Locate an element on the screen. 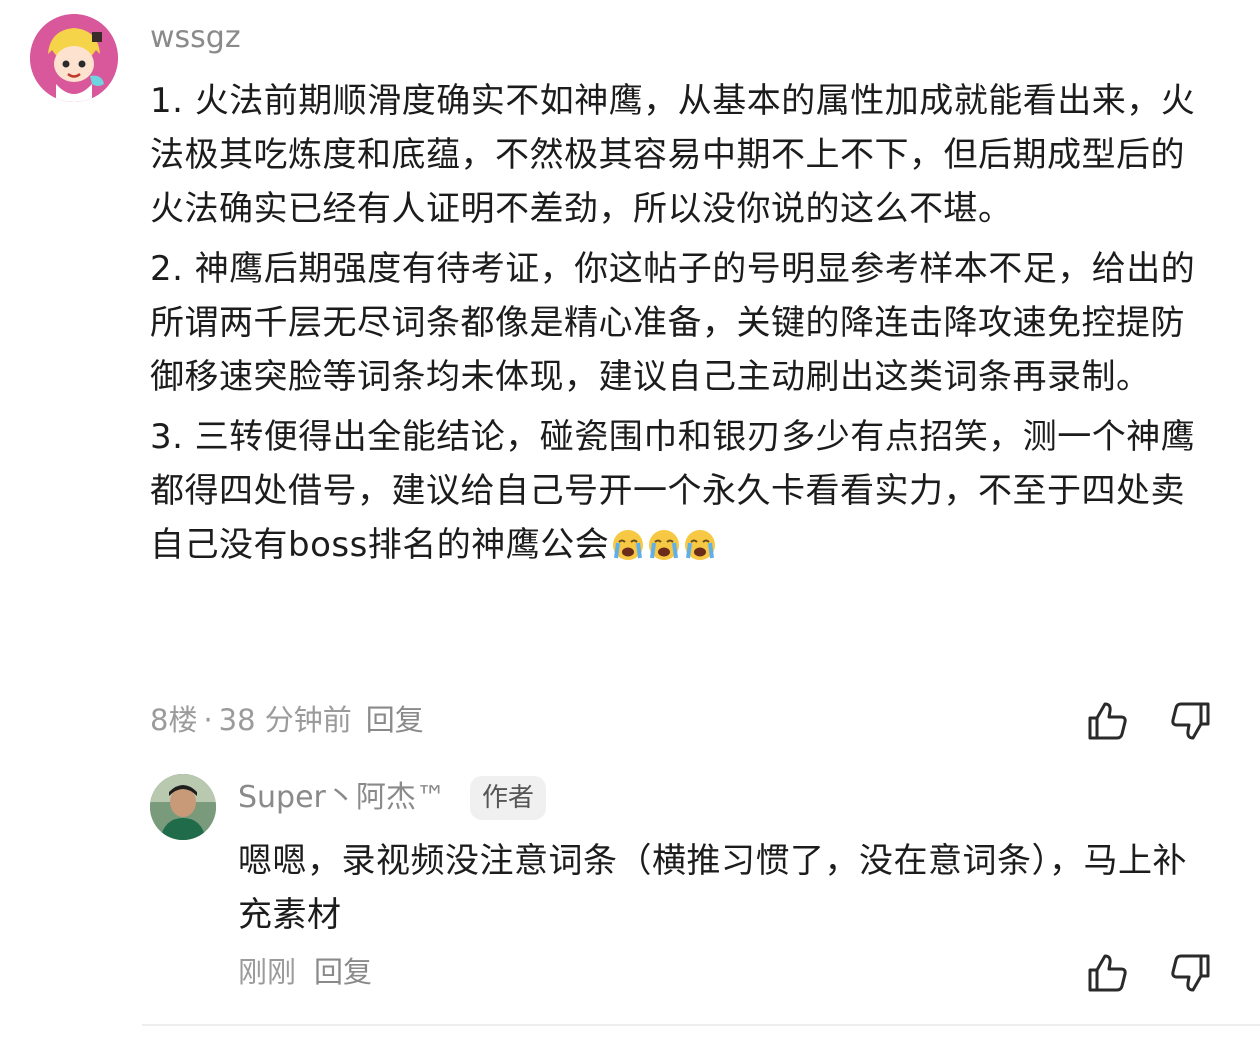 Image resolution: width=1260 pixels, height=1044 pixels. reply-reply-button: 回复 is located at coordinates (343, 972).